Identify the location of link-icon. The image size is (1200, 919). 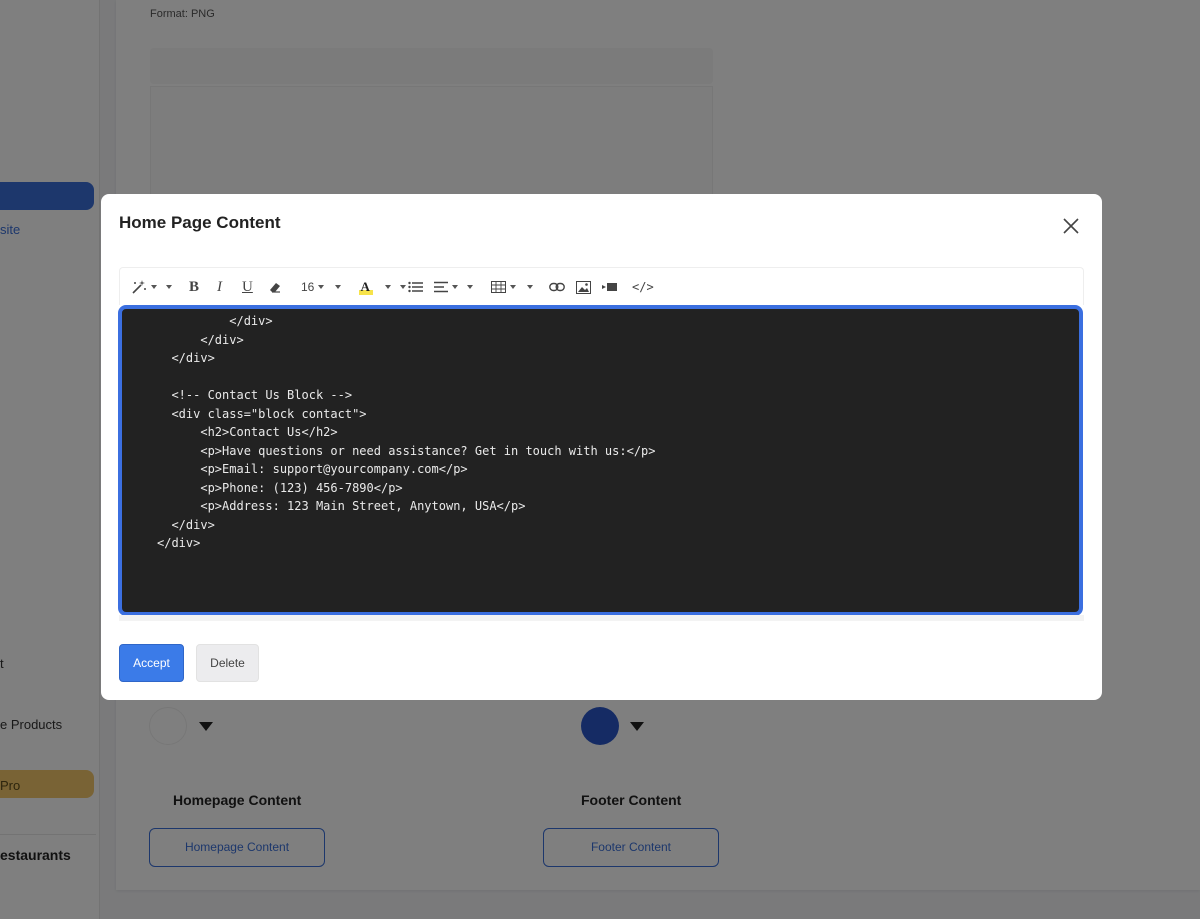
(557, 287).